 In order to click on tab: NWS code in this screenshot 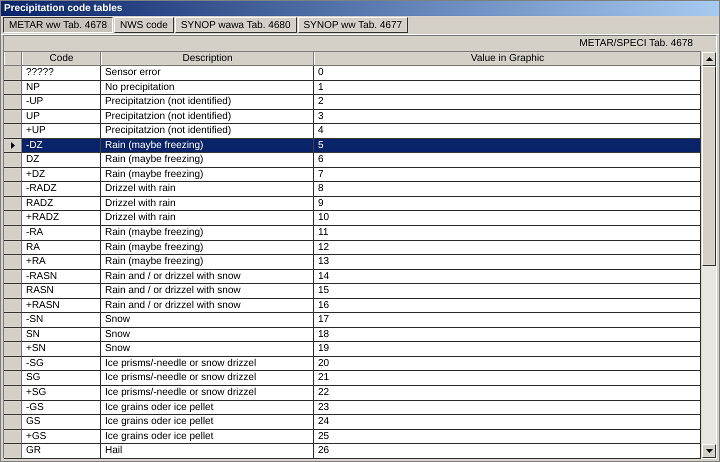, I will do `click(144, 25)`.